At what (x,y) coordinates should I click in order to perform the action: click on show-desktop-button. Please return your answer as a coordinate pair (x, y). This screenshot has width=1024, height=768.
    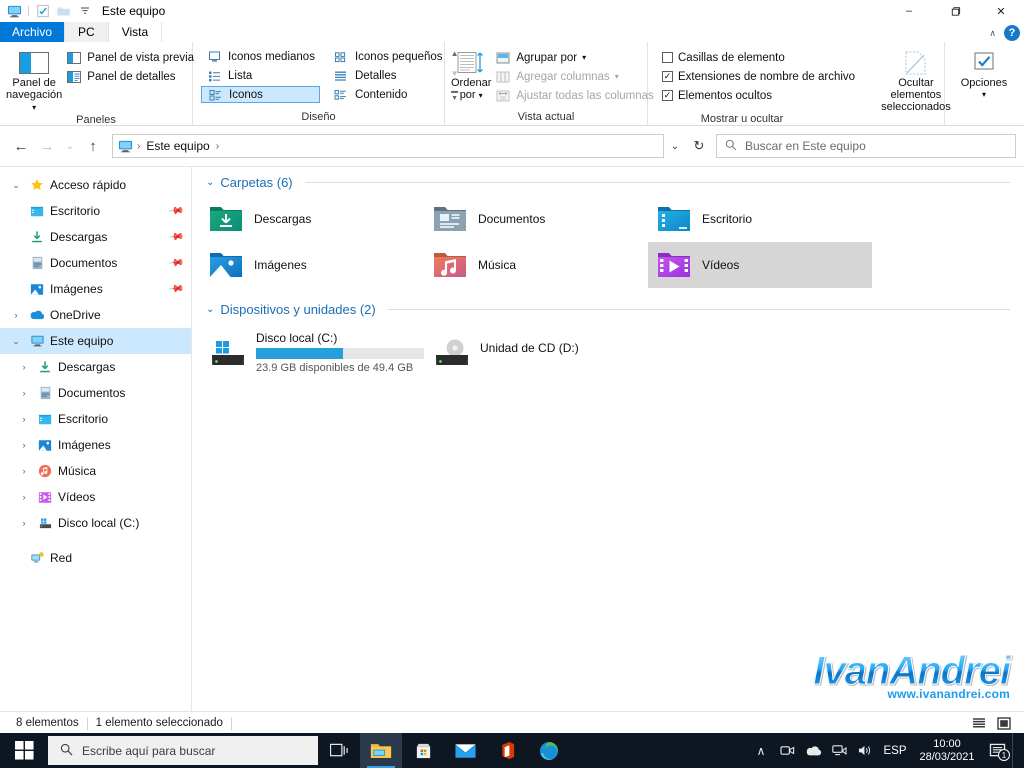
    Looking at the image, I should click on (1016, 750).